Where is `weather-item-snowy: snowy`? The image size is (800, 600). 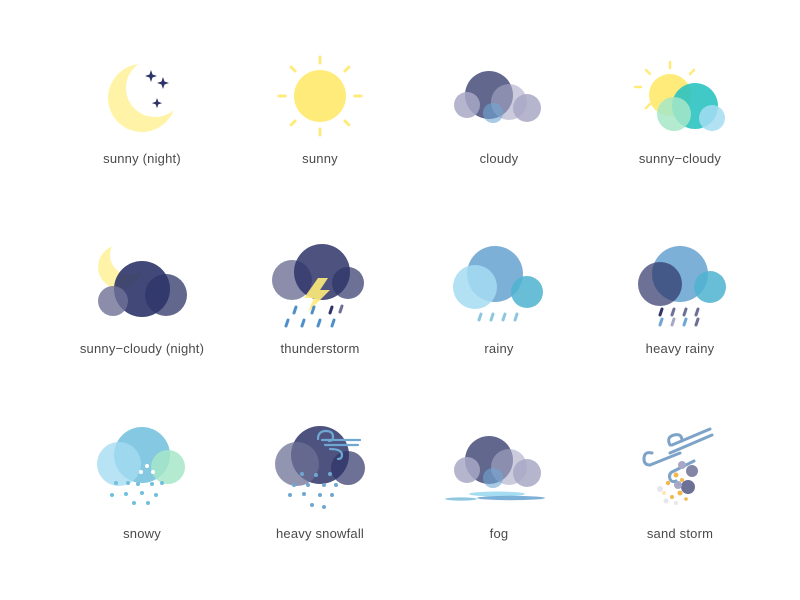 weather-item-snowy: snowy is located at coordinates (142, 500).